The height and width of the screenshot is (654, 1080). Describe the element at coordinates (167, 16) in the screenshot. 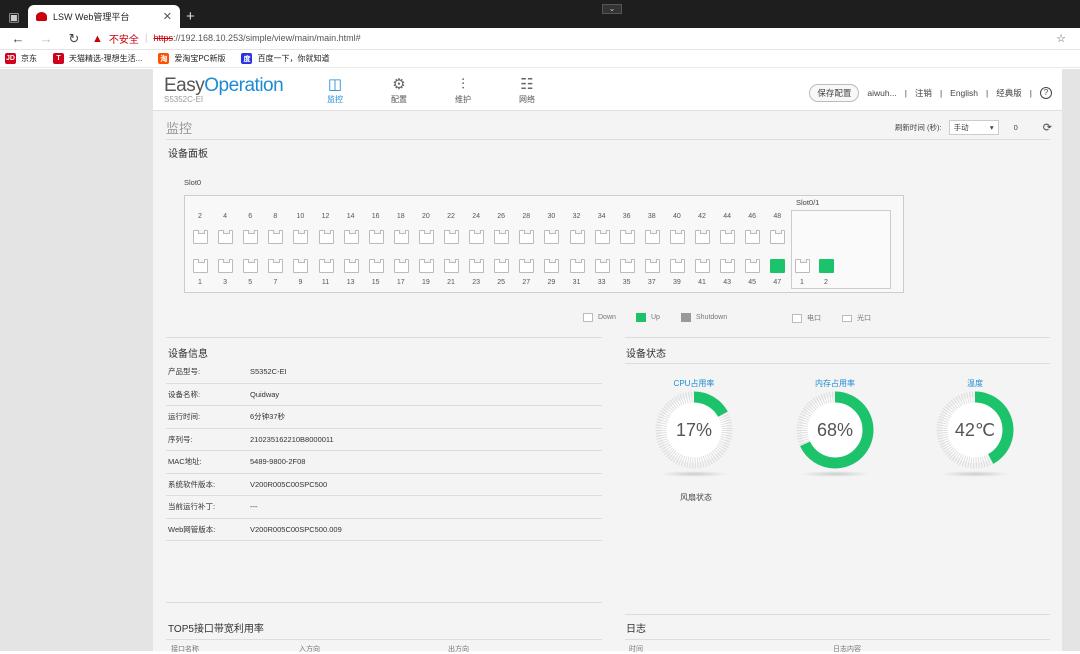

I see `close-tab-icon: ✕` at that location.